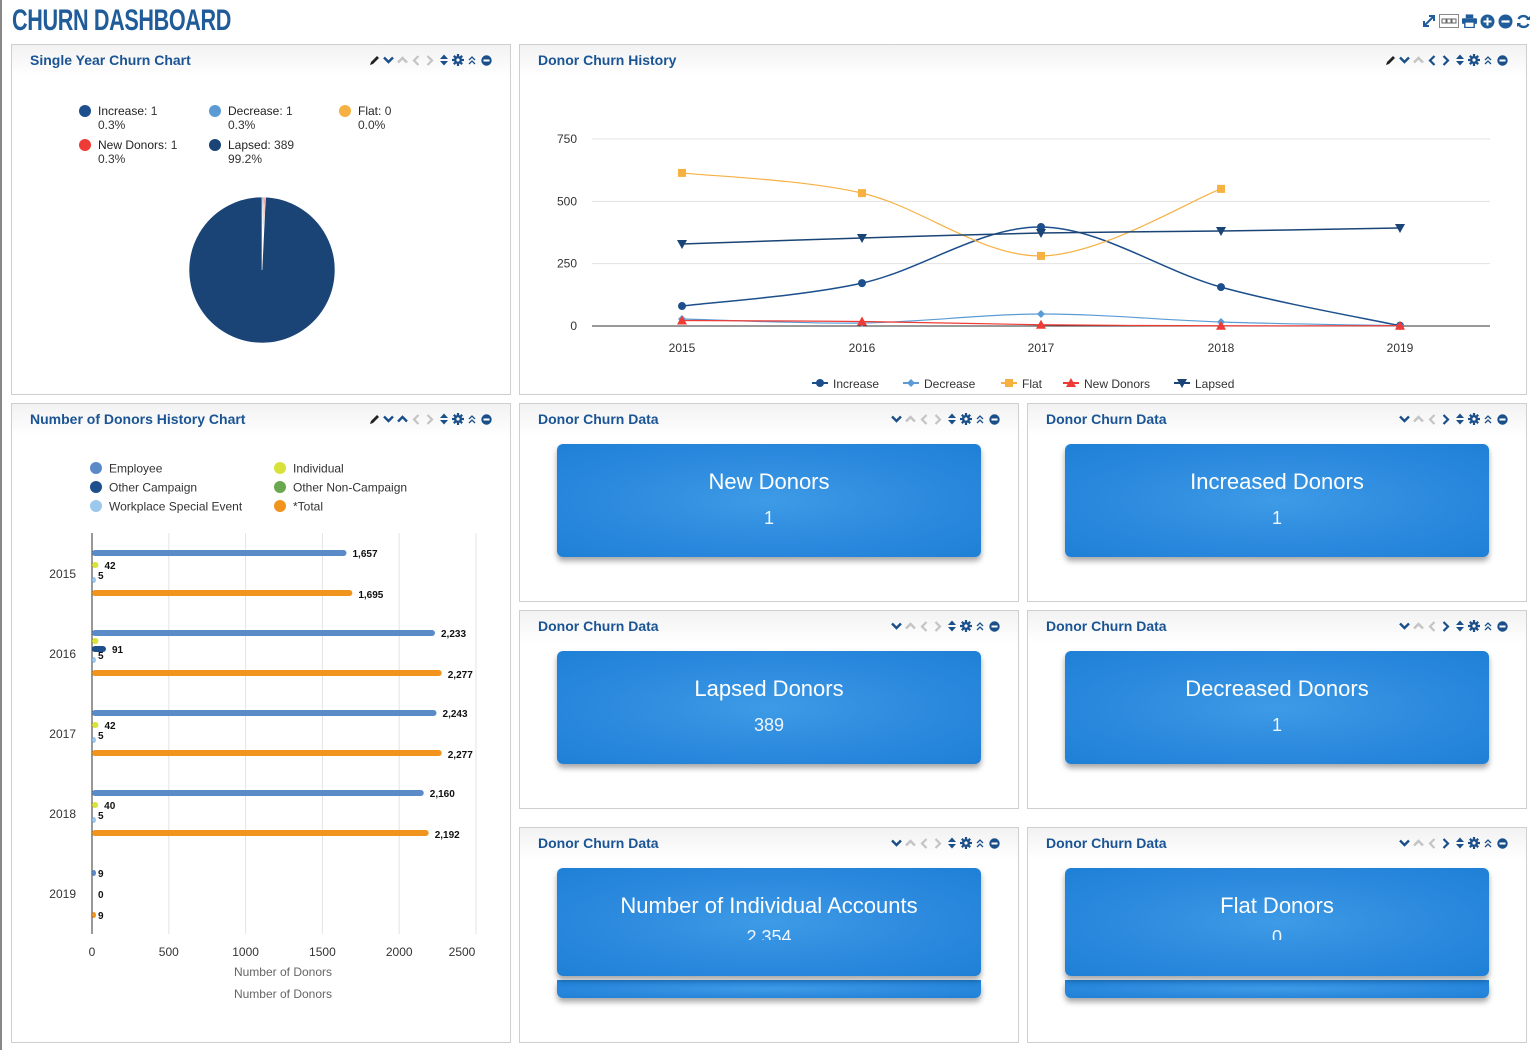 The width and height of the screenshot is (1535, 1050). Describe the element at coordinates (126, 469) in the screenshot. I see `legend-item-employee: Employee` at that location.